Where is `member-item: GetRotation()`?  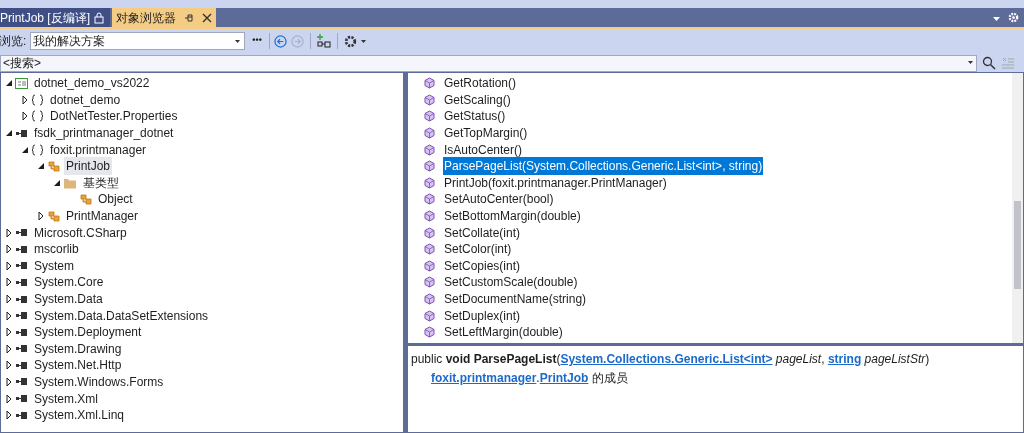 member-item: GetRotation() is located at coordinates (480, 83).